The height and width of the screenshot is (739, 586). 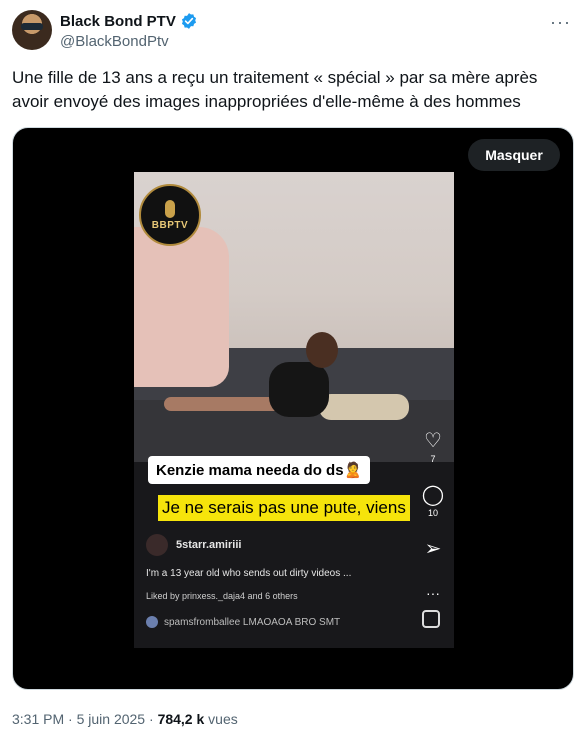 What do you see at coordinates (364, 407) in the screenshot?
I see `video-scene-pillow` at bounding box center [364, 407].